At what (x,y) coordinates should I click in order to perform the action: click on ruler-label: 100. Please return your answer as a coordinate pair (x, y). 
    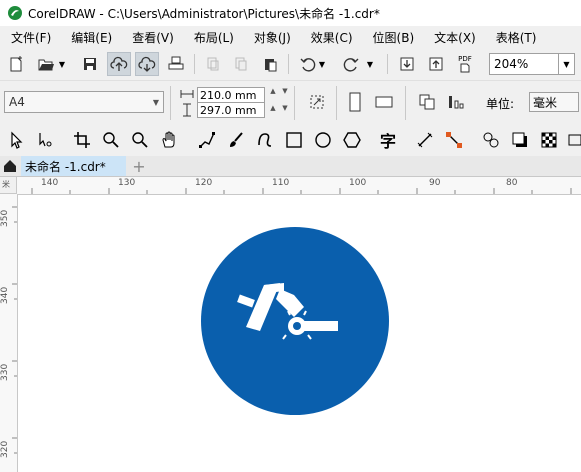
    Looking at the image, I should click on (358, 183).